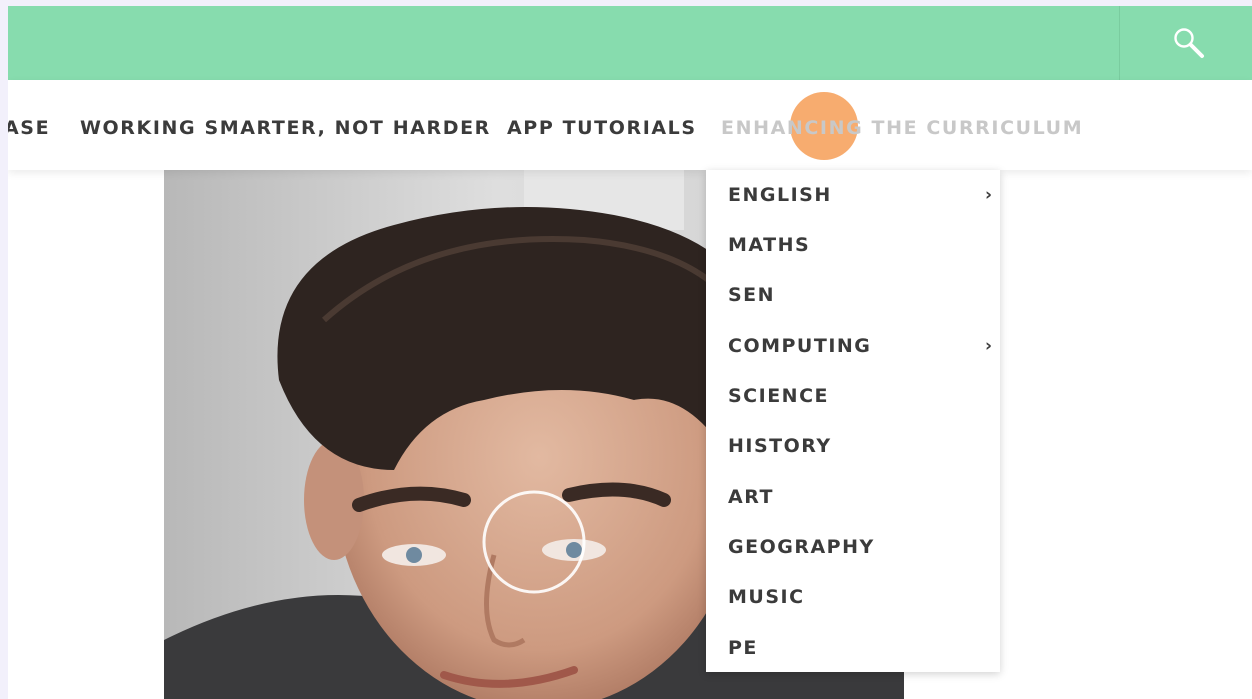 This screenshot has height=699, width=1252. What do you see at coordinates (29, 128) in the screenshot?
I see `nav-item-truncated: ASE` at bounding box center [29, 128].